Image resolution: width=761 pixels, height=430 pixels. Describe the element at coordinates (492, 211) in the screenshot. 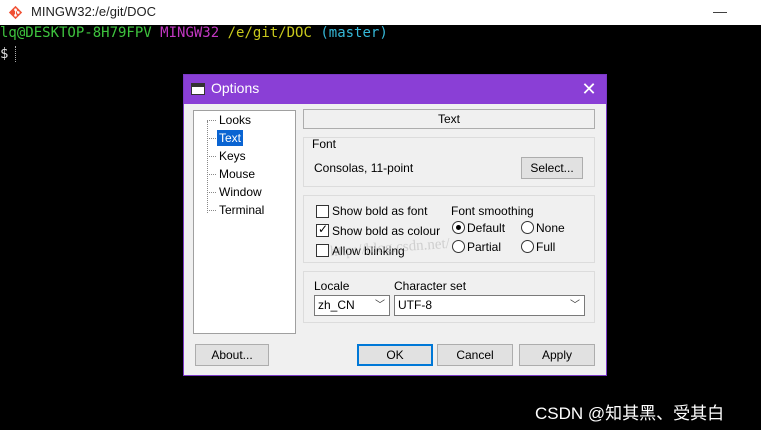

I see `font-smoothing-label: Font smoothing` at that location.